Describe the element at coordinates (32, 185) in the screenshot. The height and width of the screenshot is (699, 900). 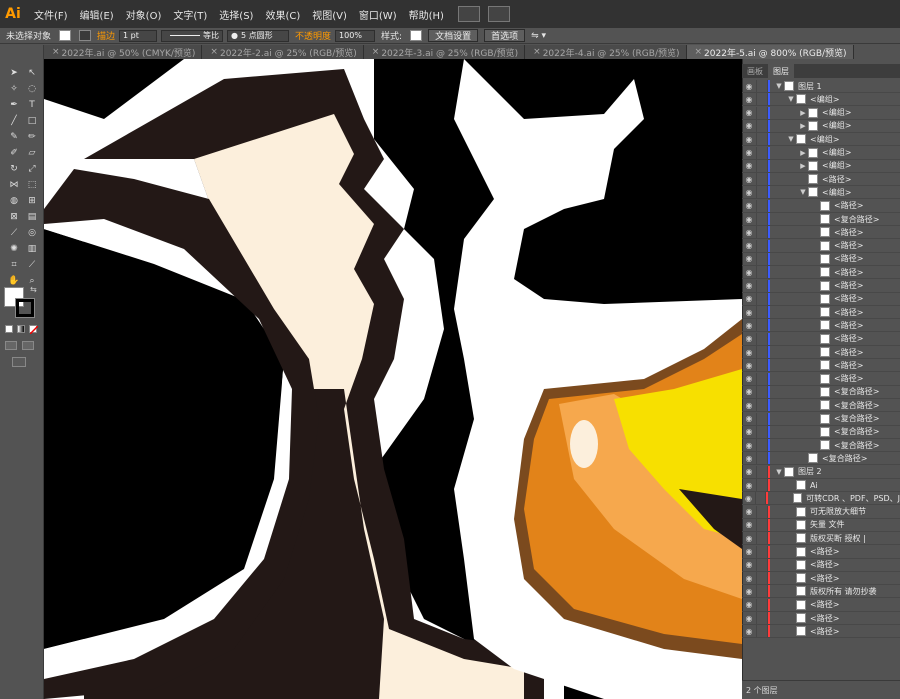
I see `free-transform-tool-icon: ⬚` at that location.